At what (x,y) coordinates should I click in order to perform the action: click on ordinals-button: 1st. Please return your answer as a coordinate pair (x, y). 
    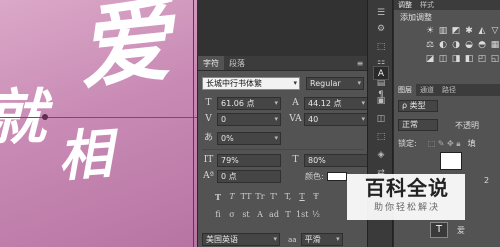
    Looking at the image, I should click on (302, 215).